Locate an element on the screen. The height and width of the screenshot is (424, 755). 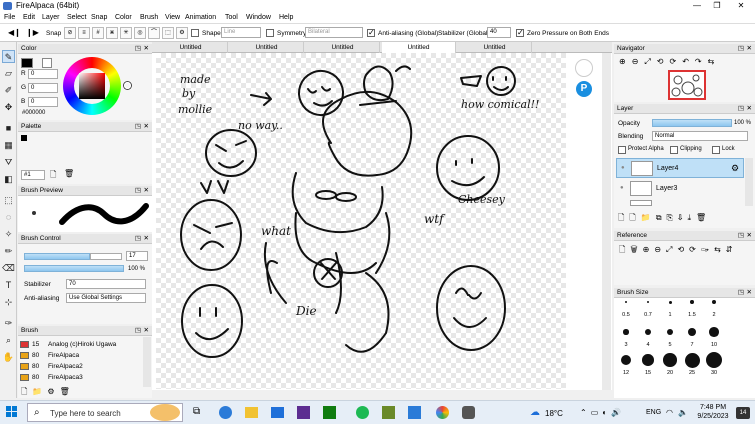
mail-icon is located at coordinates (277, 412).